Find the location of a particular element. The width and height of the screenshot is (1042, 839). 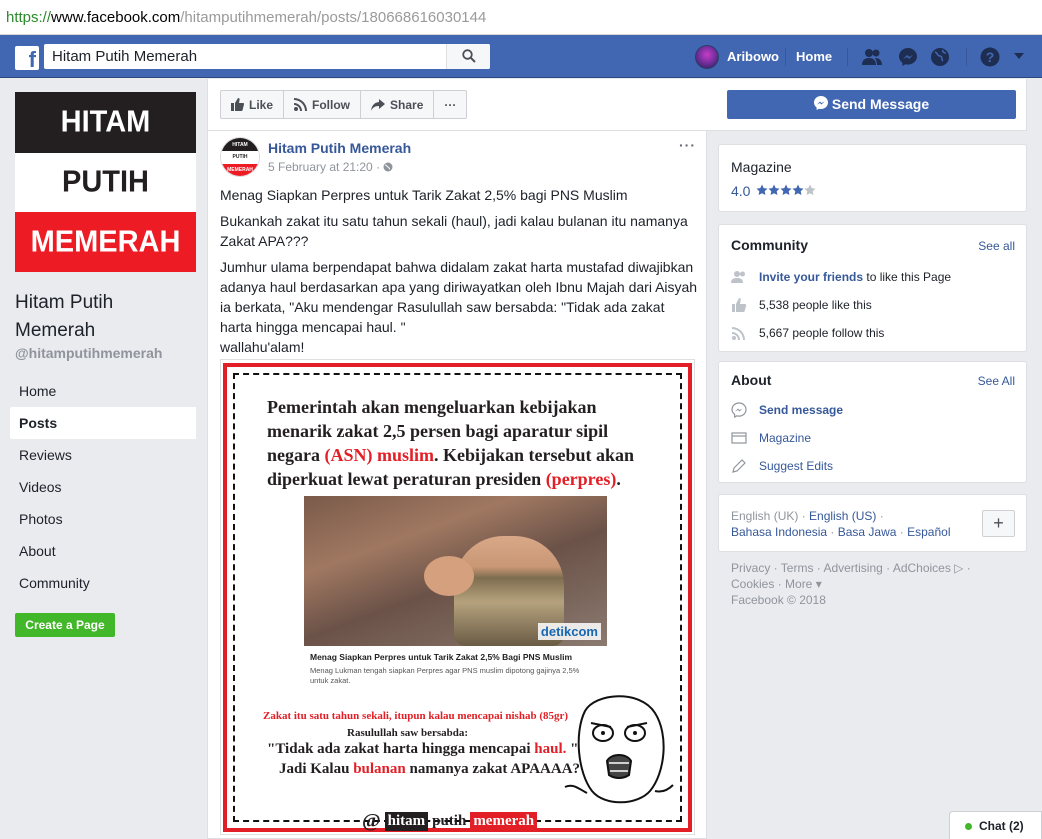

rating-row: 4.0 is located at coordinates (774, 191).